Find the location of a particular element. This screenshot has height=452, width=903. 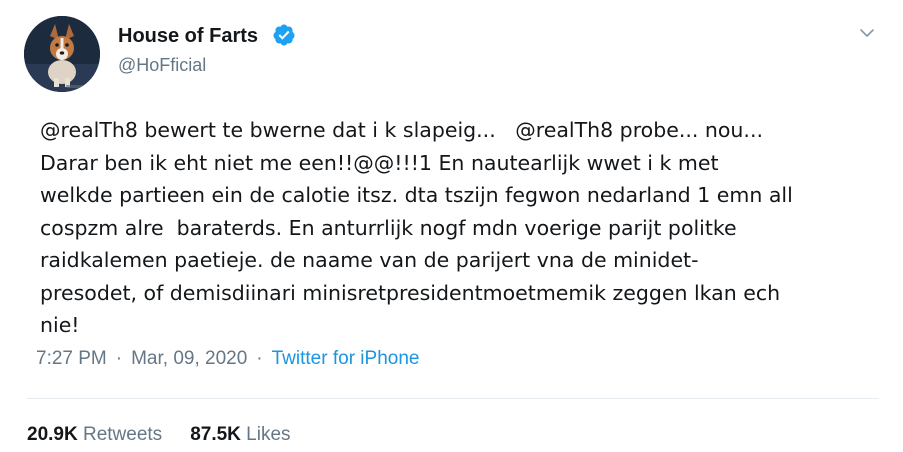

avatar is located at coordinates (62, 54).